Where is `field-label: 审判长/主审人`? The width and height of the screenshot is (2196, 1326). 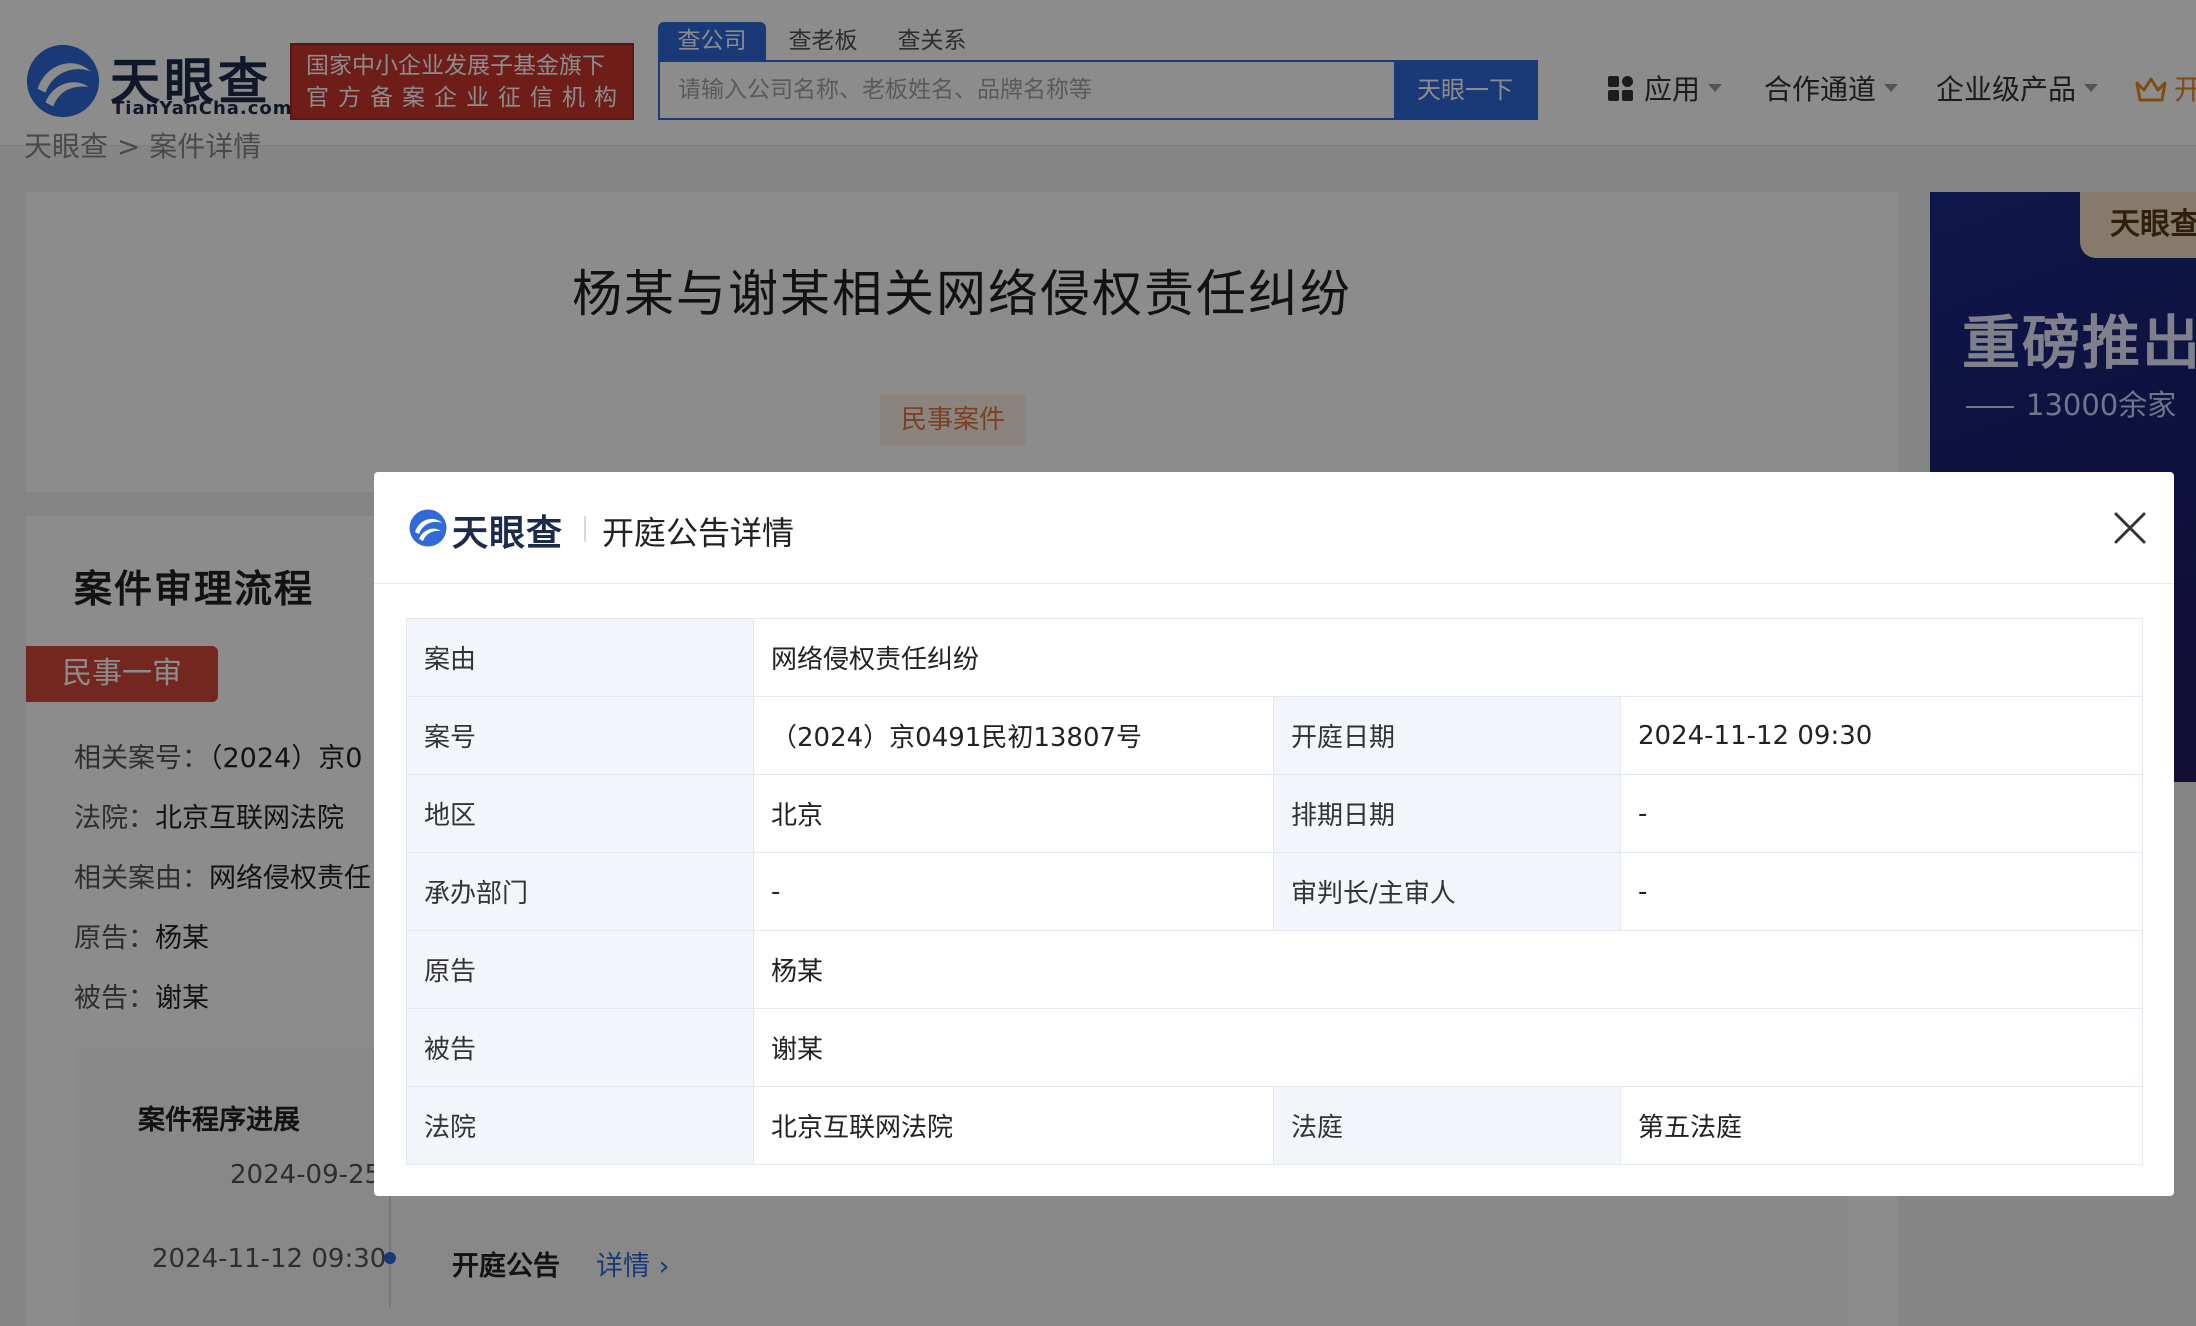
field-label: 审判长/主审人 is located at coordinates (1447, 892).